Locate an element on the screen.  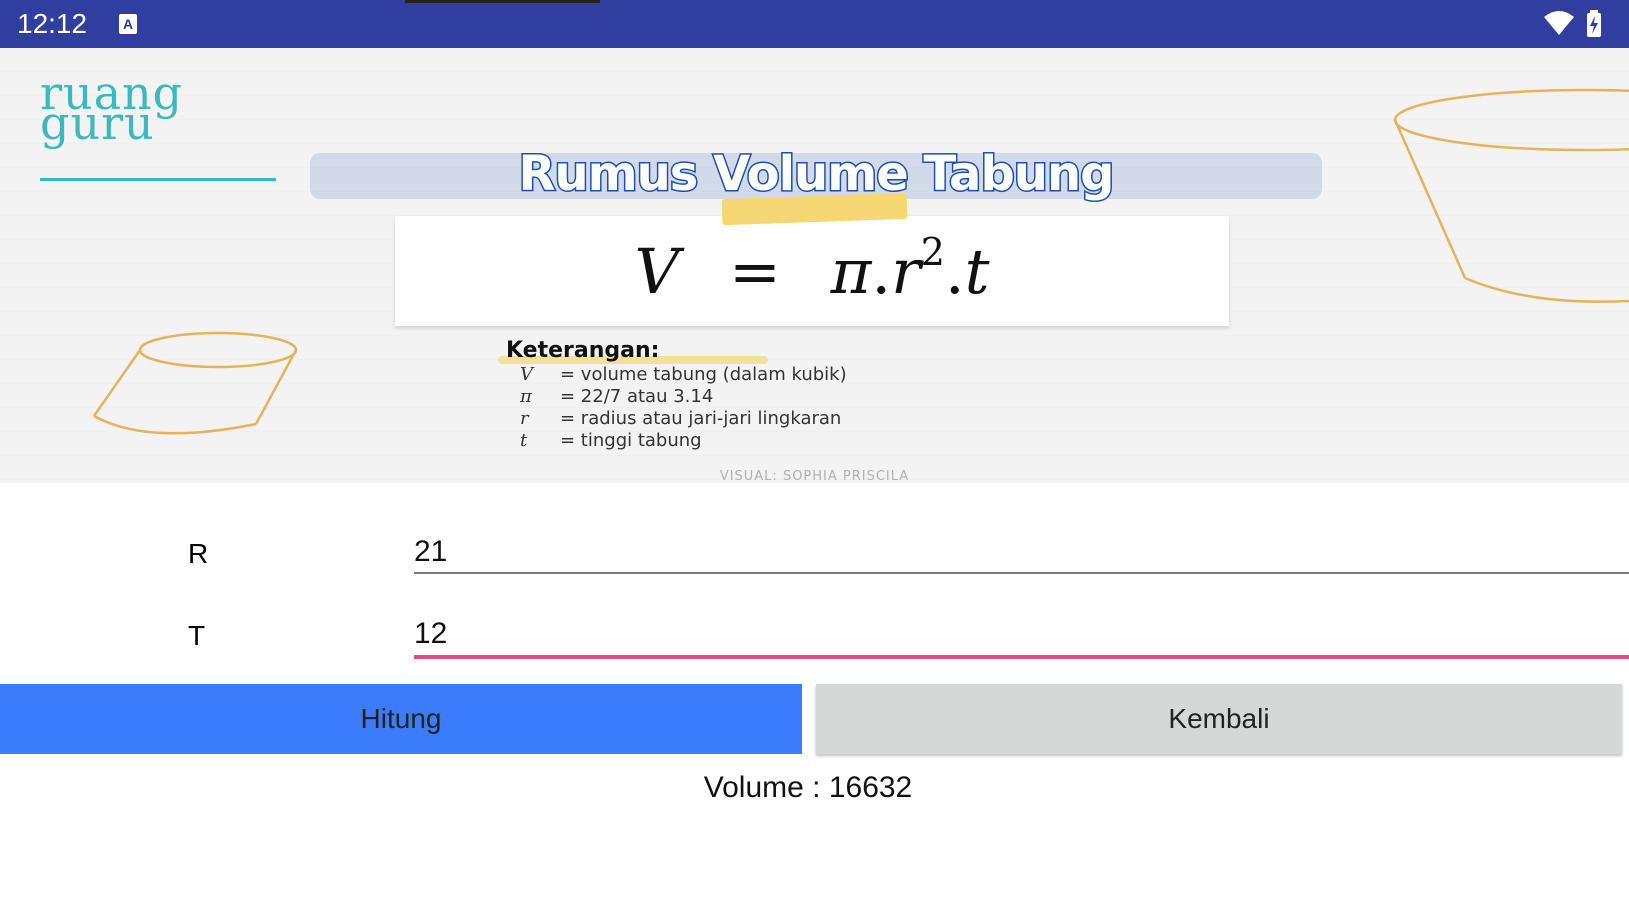
camera-notch is located at coordinates (502, 1).